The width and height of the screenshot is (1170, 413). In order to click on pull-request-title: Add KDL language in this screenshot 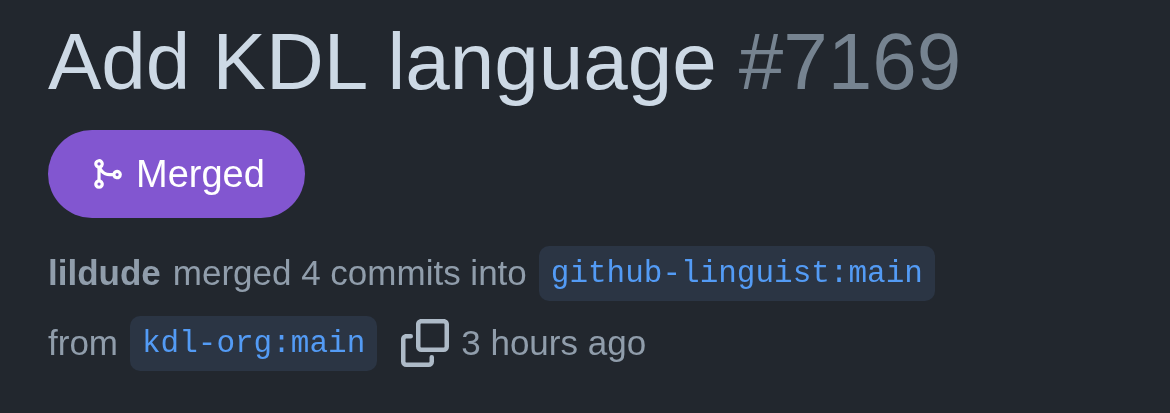, I will do `click(382, 62)`.